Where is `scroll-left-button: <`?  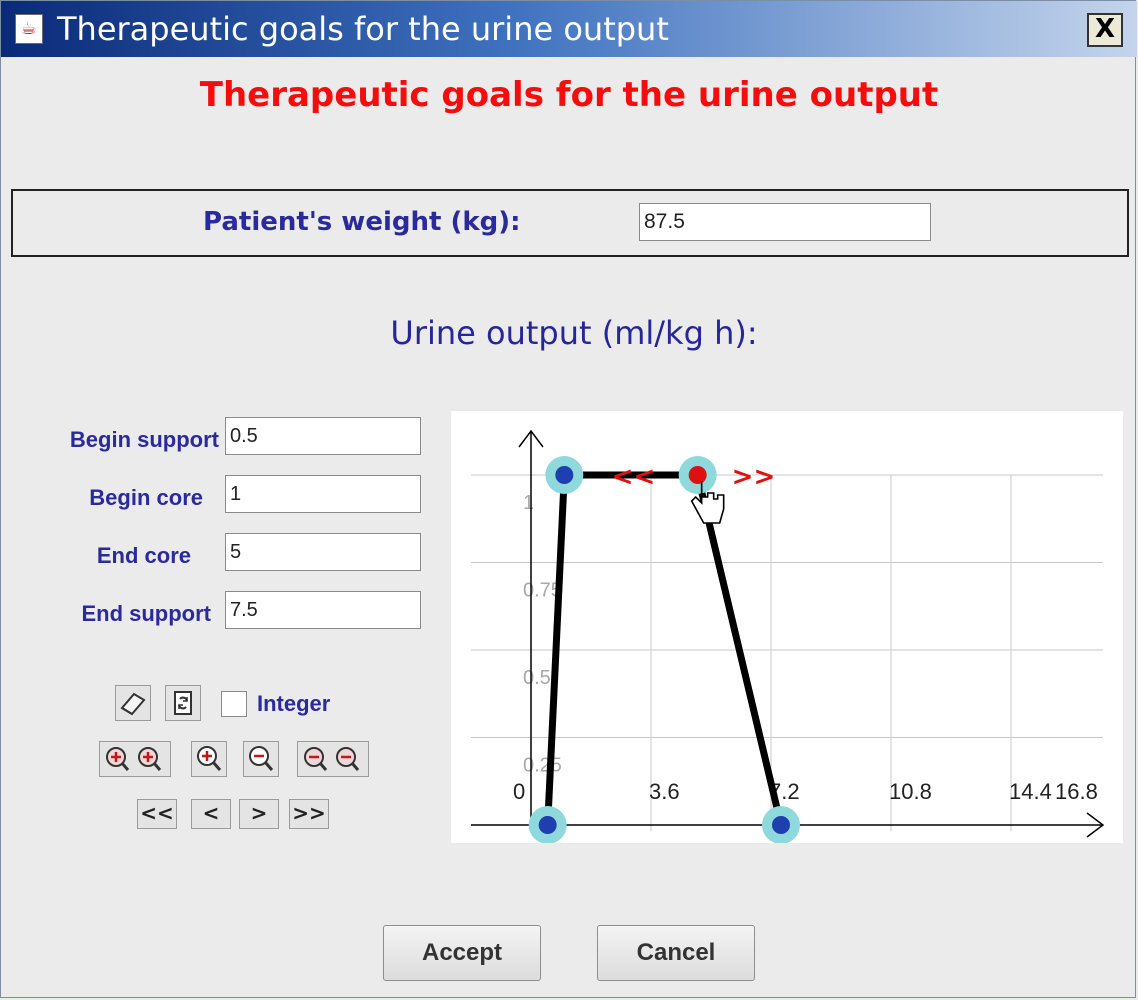 scroll-left-button: < is located at coordinates (211, 814).